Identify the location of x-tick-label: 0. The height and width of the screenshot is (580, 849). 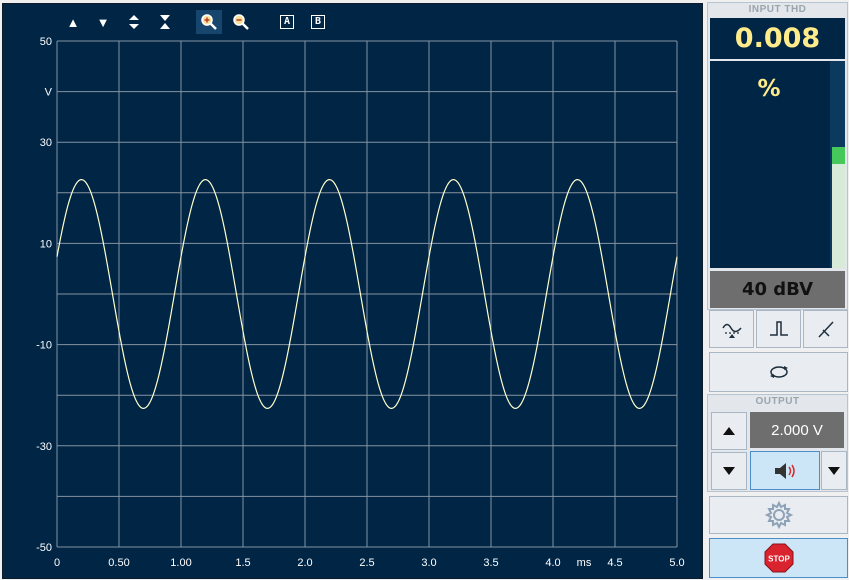
(57, 563).